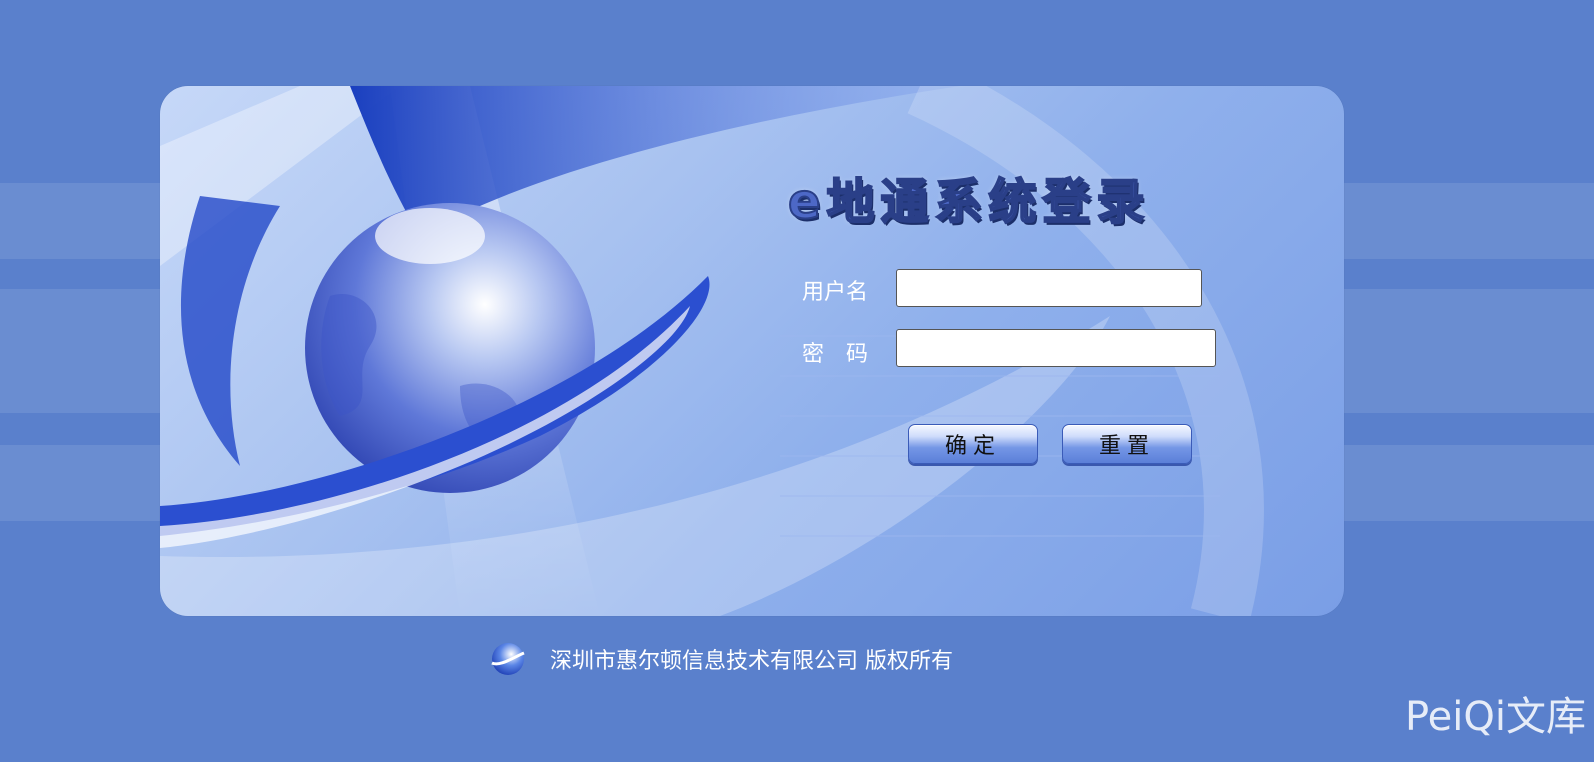  I want to click on reset-button: 重置, so click(1127, 444).